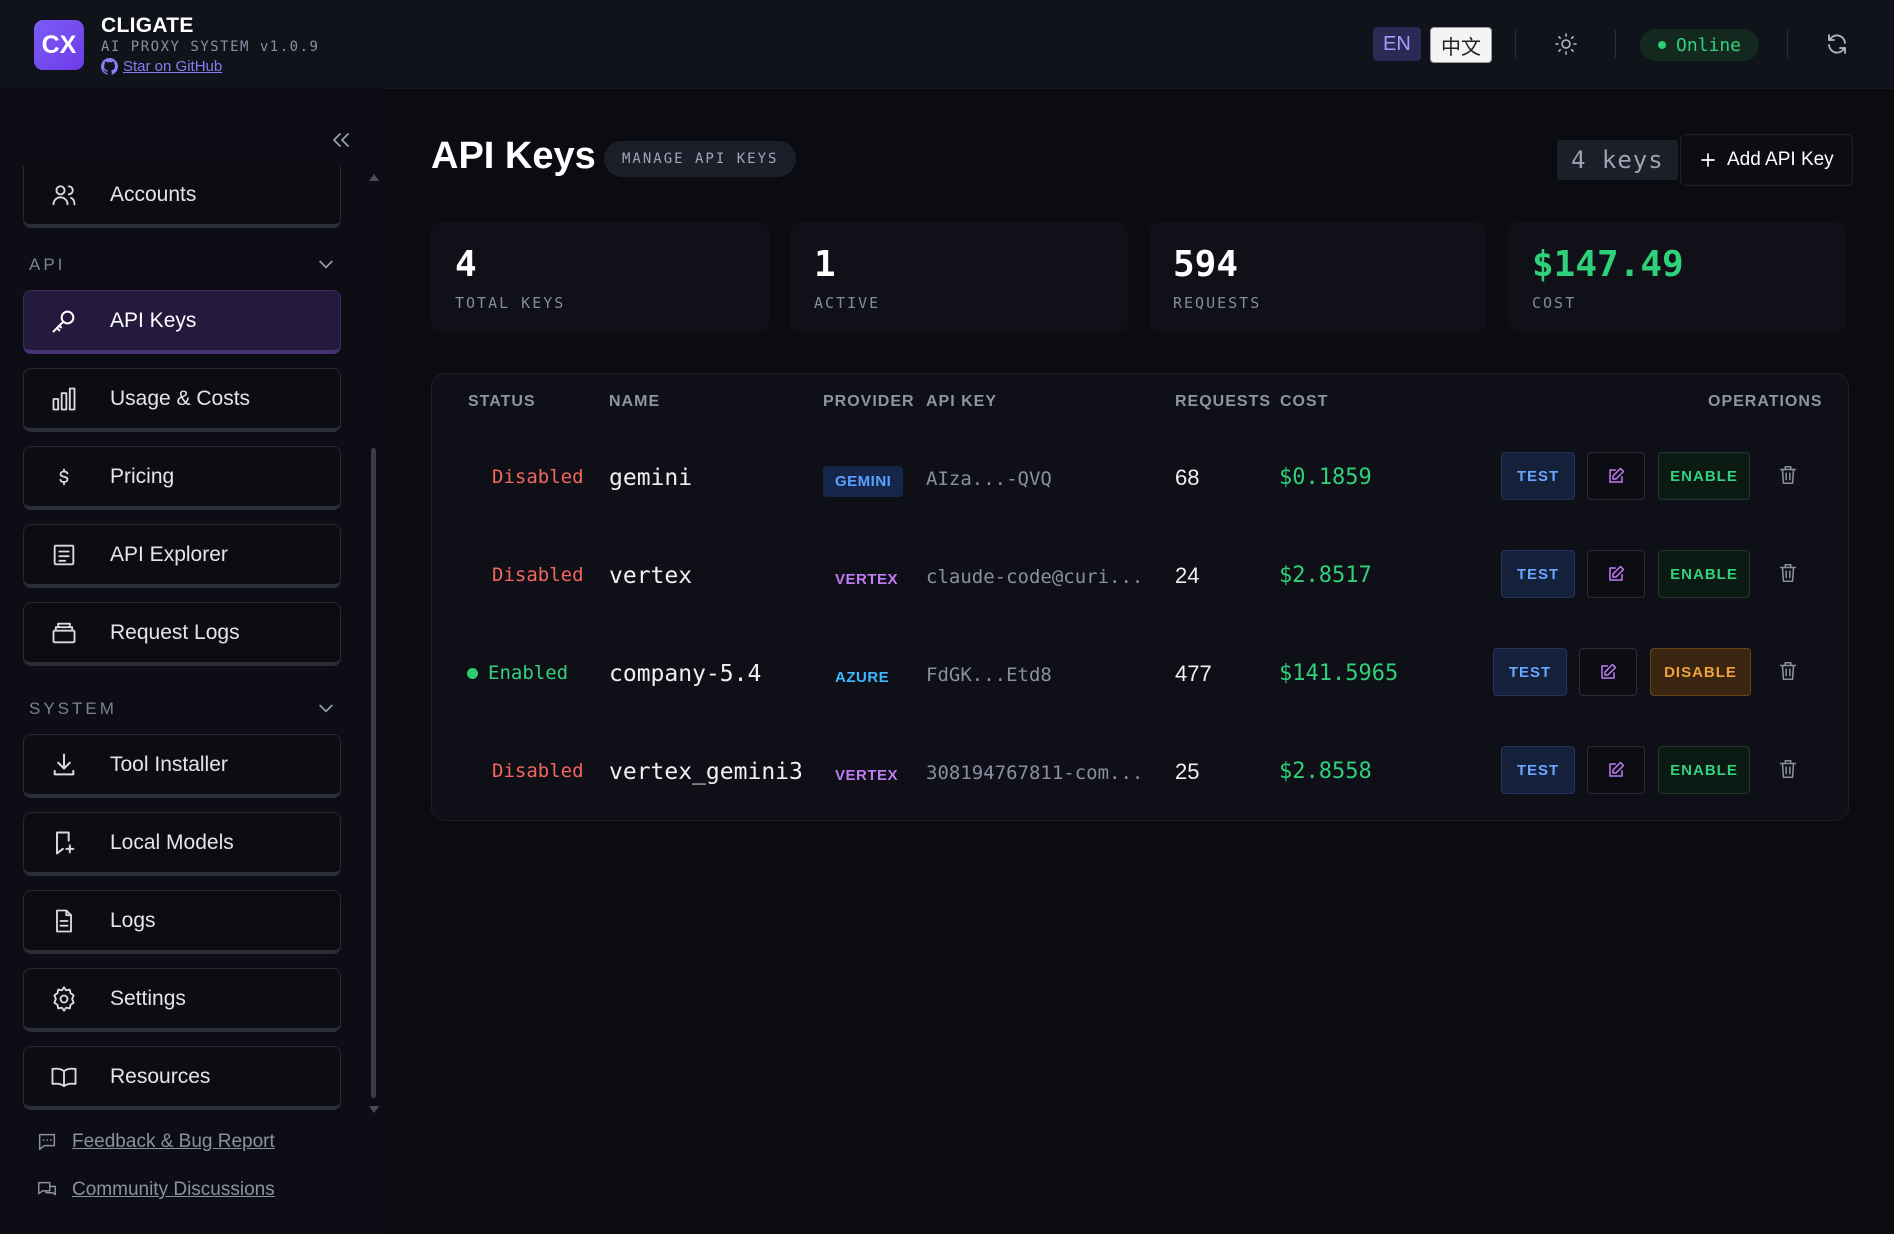  I want to click on section-system-heading: SYSTEM, so click(73, 708).